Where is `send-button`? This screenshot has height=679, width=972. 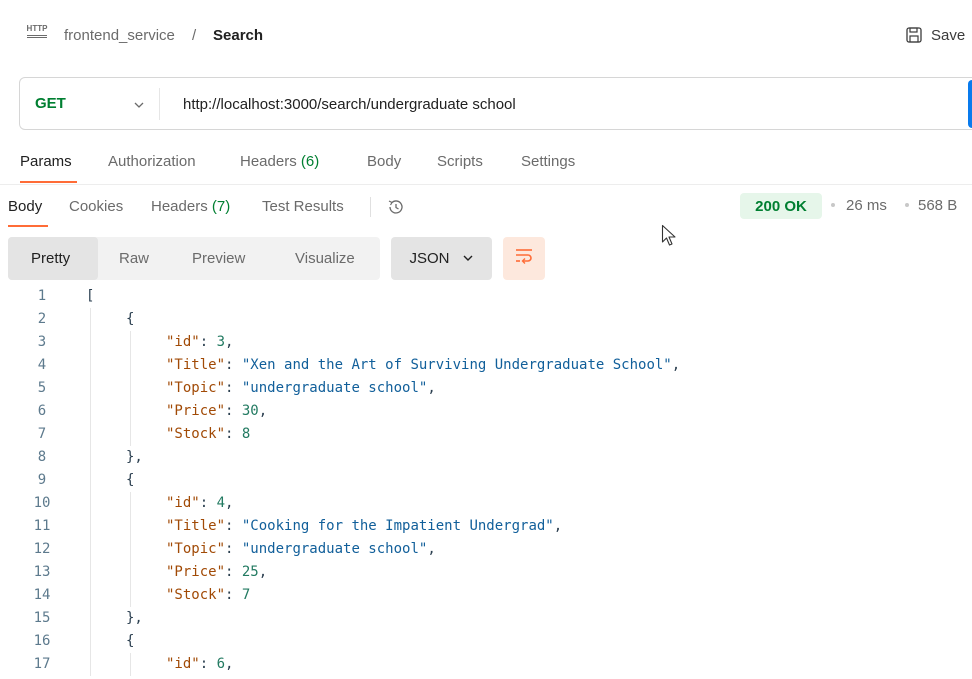 send-button is located at coordinates (970, 104).